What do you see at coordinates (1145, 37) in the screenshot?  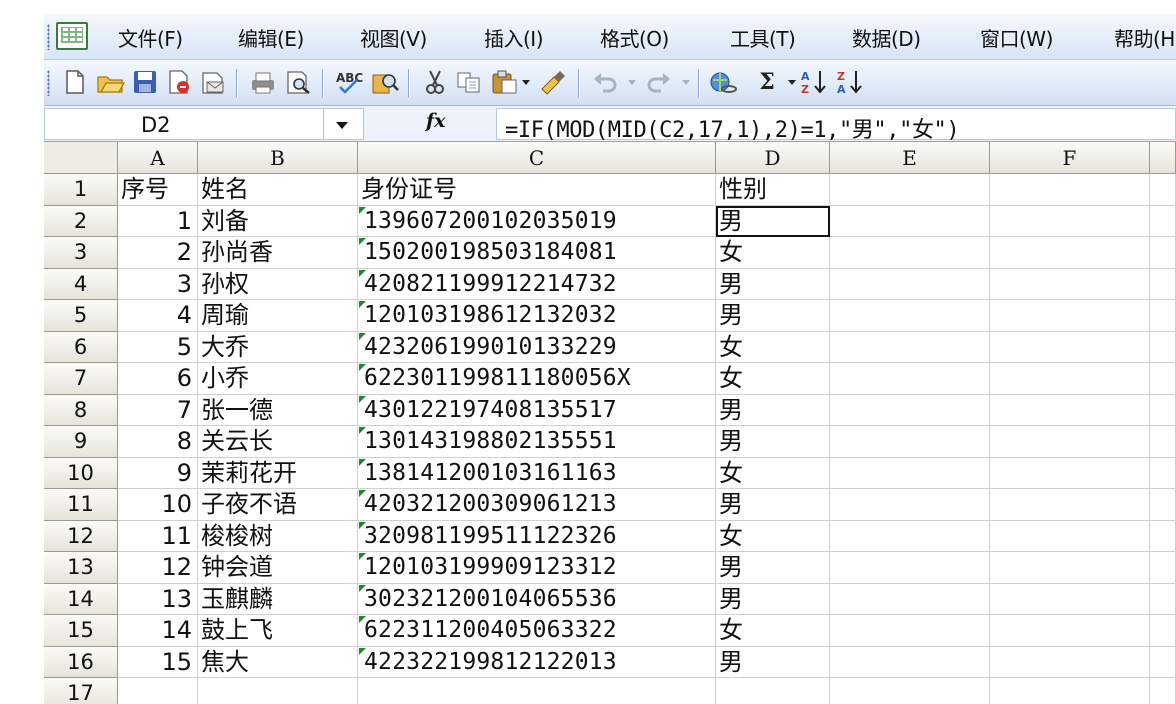 I see `menu-help: 帮助(H)` at bounding box center [1145, 37].